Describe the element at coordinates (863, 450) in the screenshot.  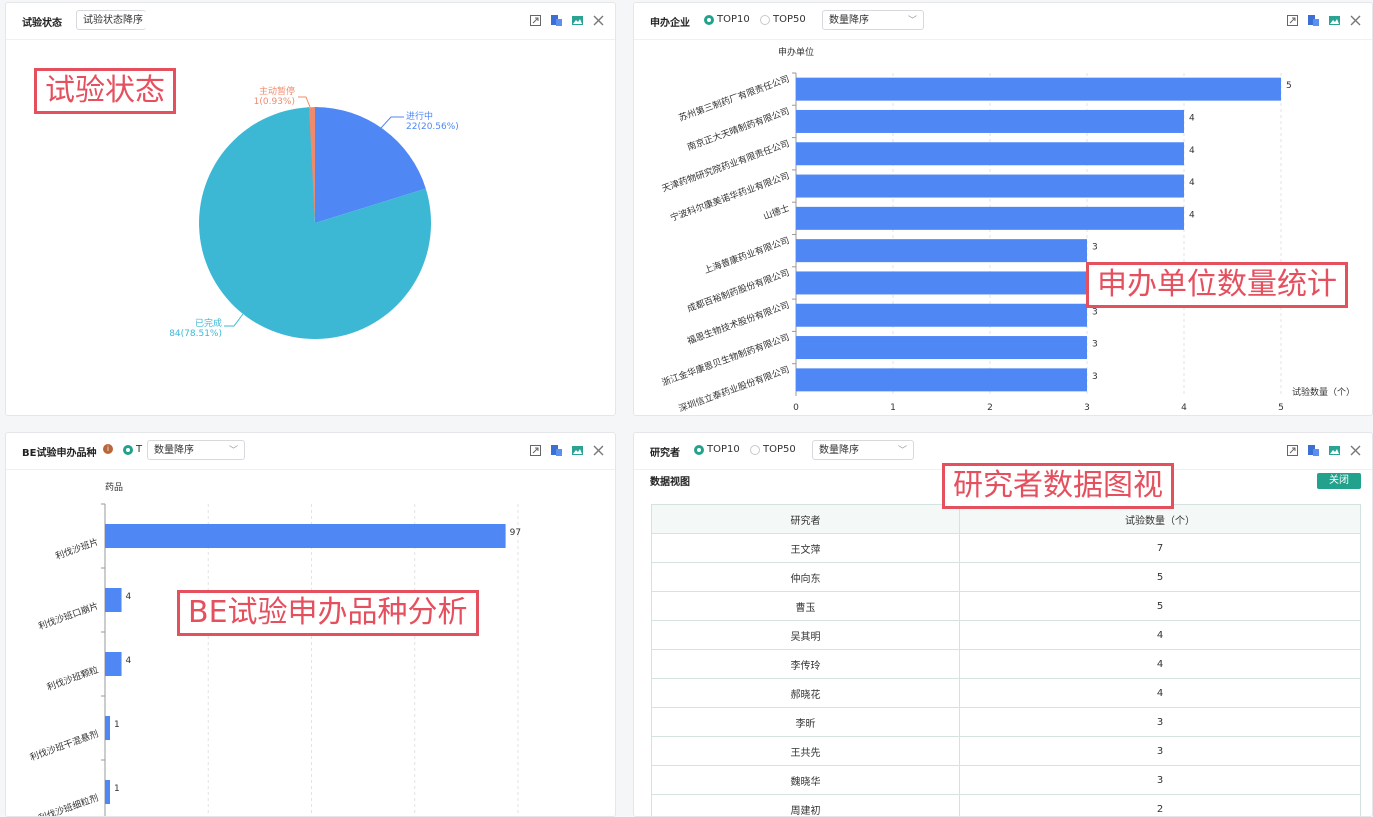
I see `researcher-sort-select: 数量降序 ﹀` at that location.